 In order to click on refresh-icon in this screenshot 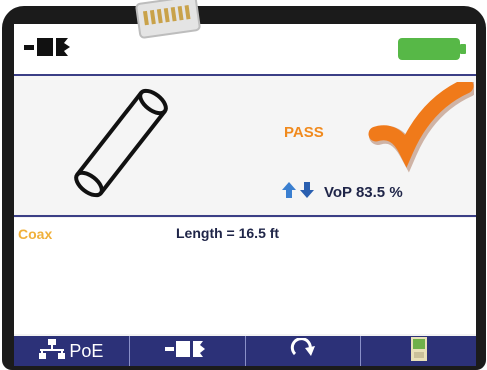, I will do `click(303, 350)`.